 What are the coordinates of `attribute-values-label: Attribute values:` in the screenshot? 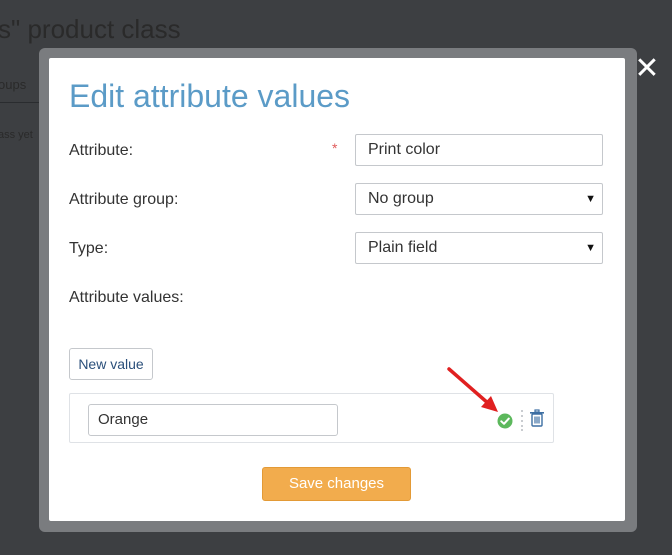 It's located at (126, 297).